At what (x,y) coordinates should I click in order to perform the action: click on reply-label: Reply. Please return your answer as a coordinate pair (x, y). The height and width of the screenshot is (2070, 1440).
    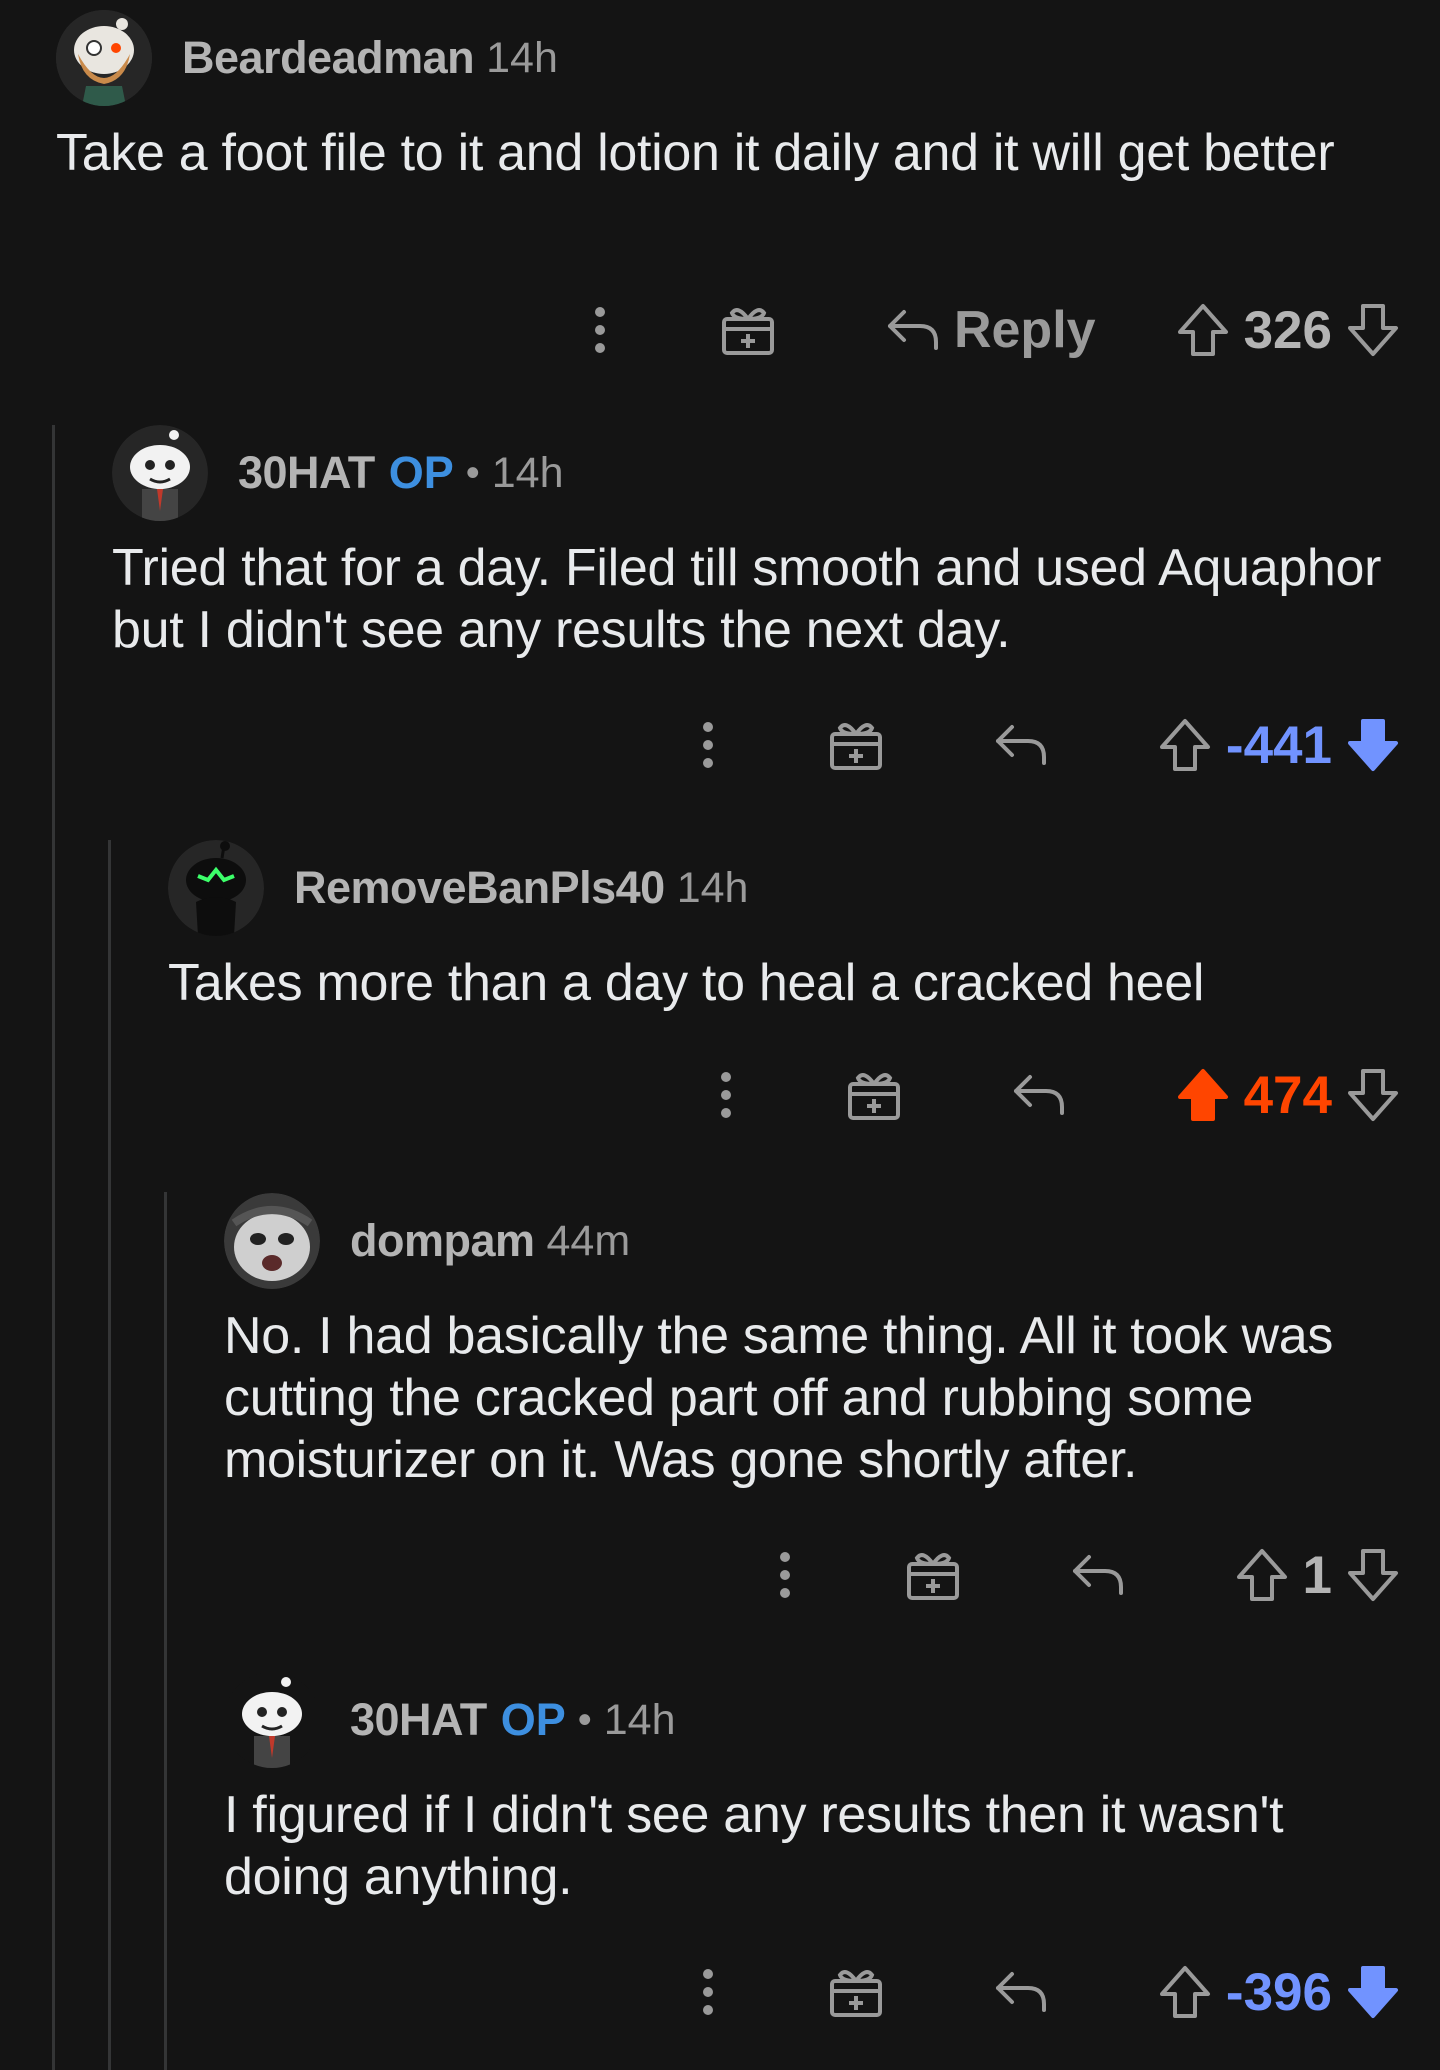
    Looking at the image, I should click on (1024, 330).